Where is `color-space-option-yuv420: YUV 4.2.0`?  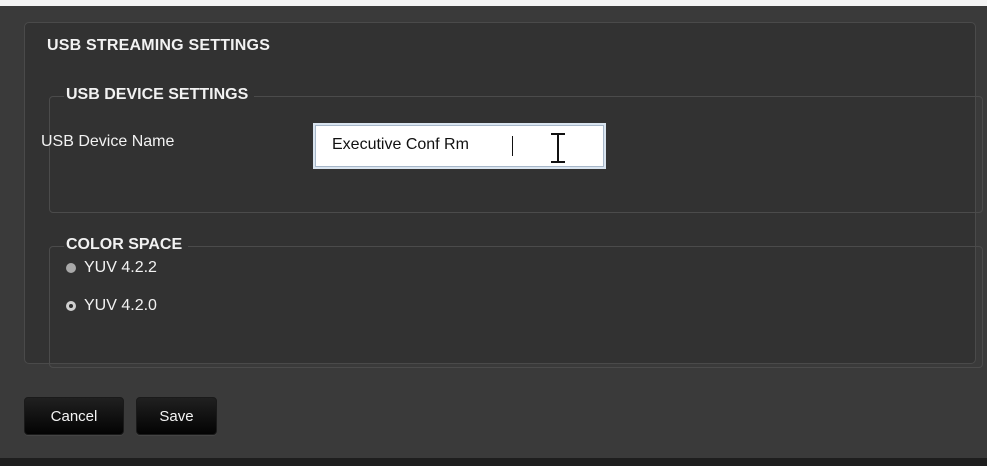 color-space-option-yuv420: YUV 4.2.0 is located at coordinates (111, 306).